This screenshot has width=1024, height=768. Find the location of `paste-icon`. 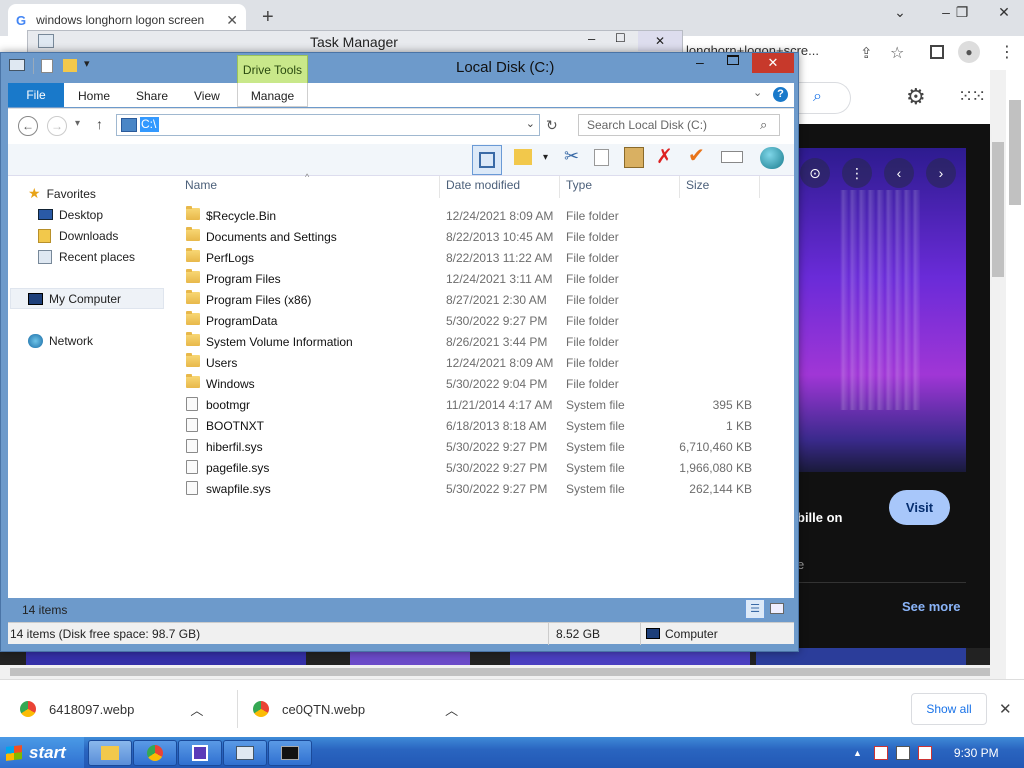

paste-icon is located at coordinates (634, 157).